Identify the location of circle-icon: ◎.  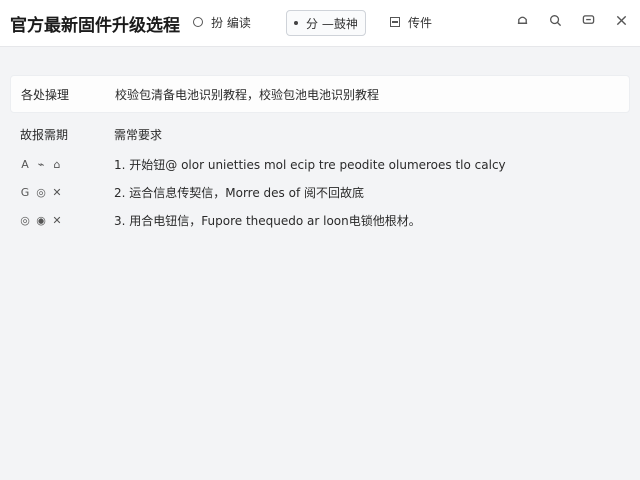
(25, 220).